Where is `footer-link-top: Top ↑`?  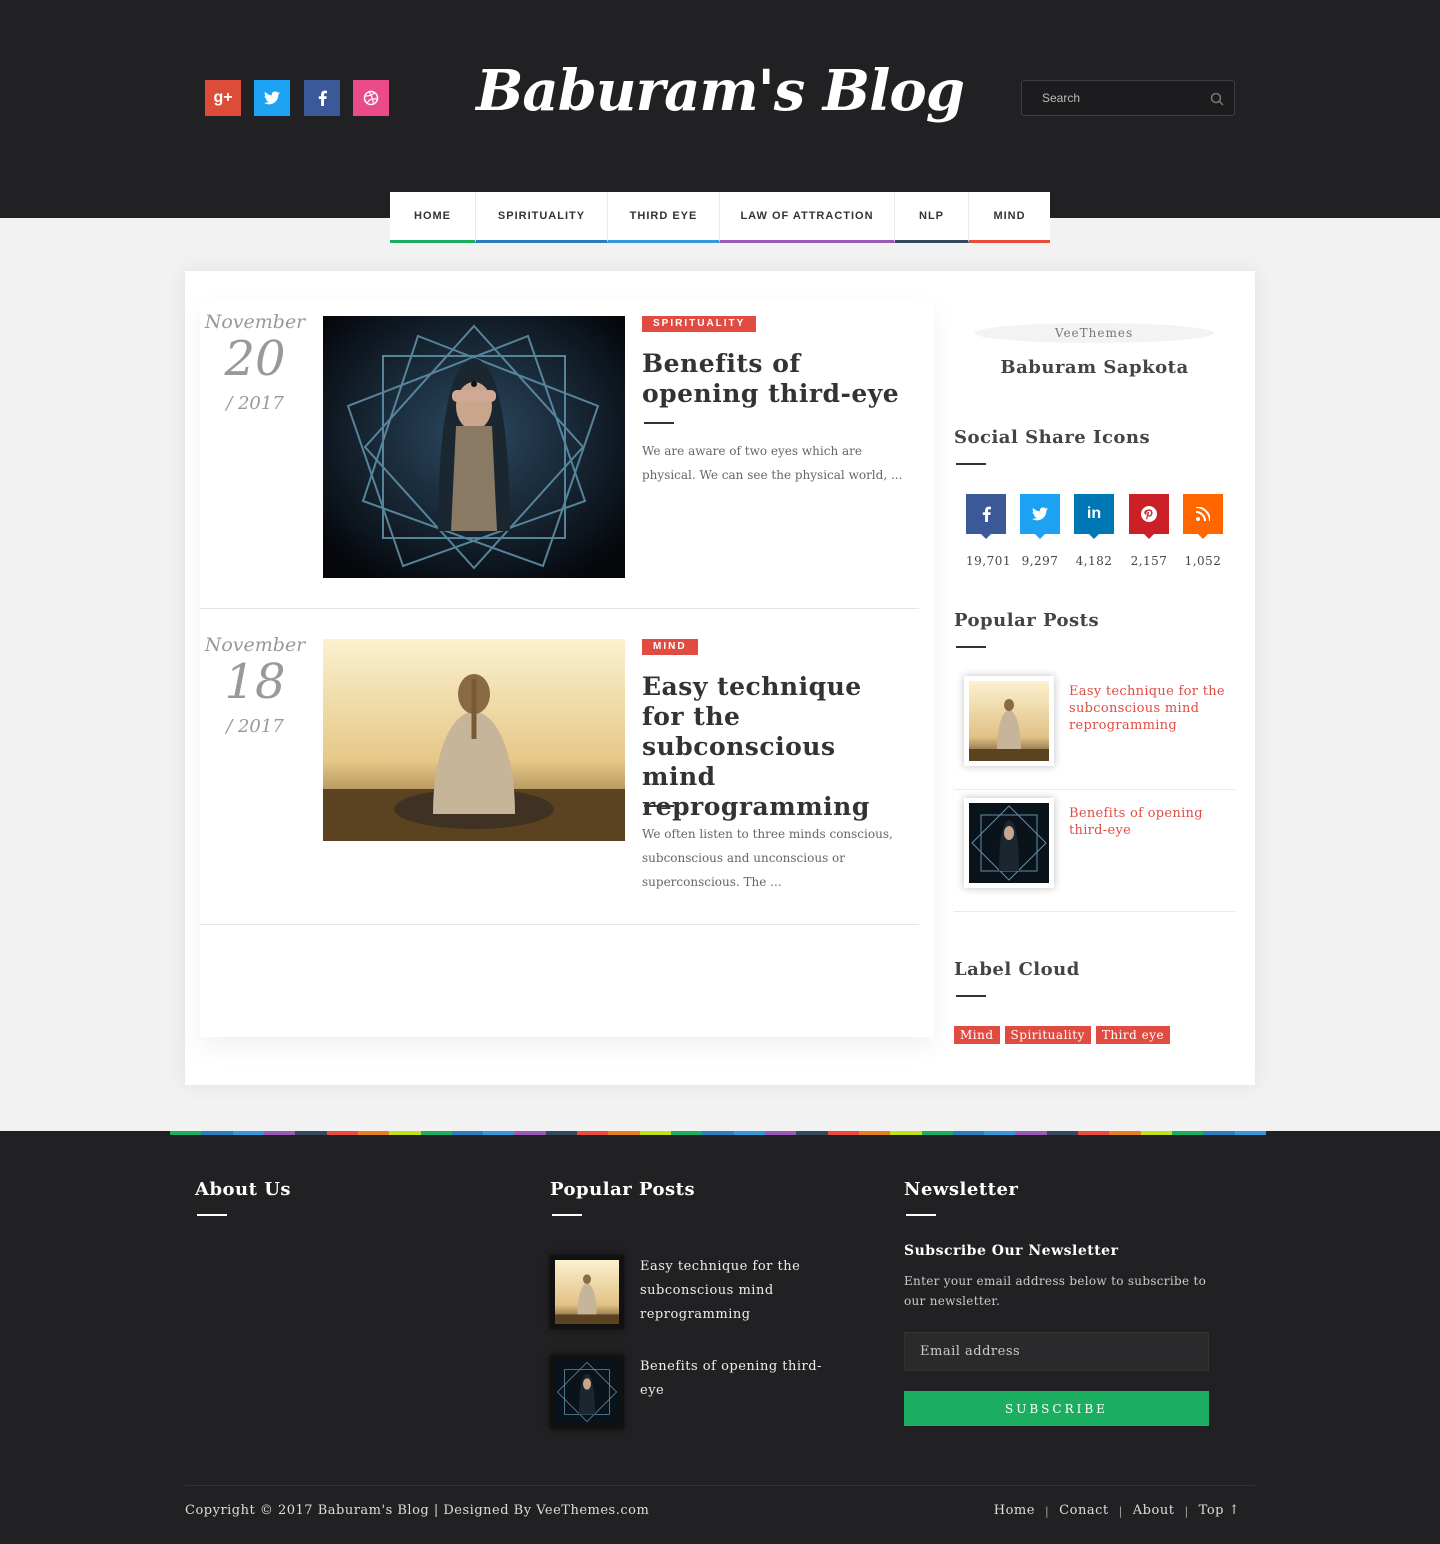
footer-link-top: Top ↑ is located at coordinates (1219, 1510).